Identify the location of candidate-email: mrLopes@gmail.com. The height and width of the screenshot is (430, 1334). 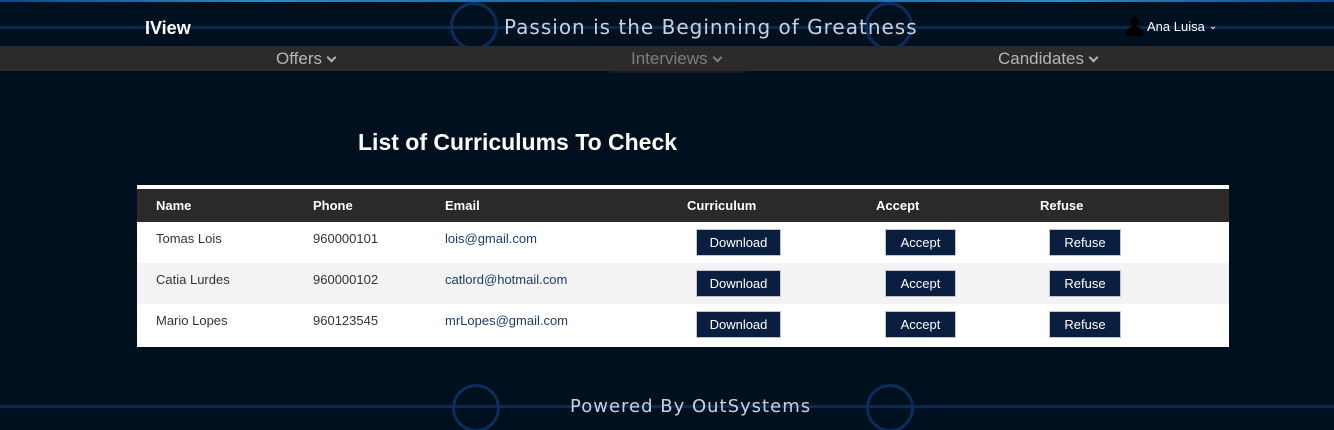
(547, 324).